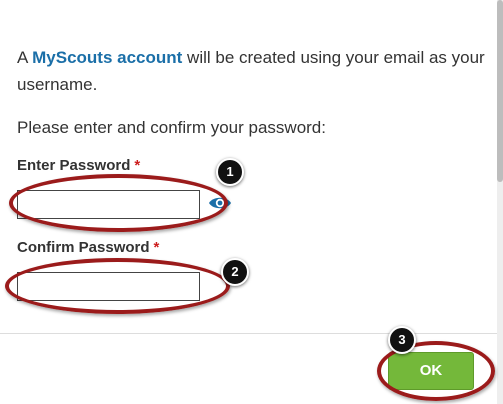 The image size is (503, 404). What do you see at coordinates (220, 203) in the screenshot?
I see `eye-icon` at bounding box center [220, 203].